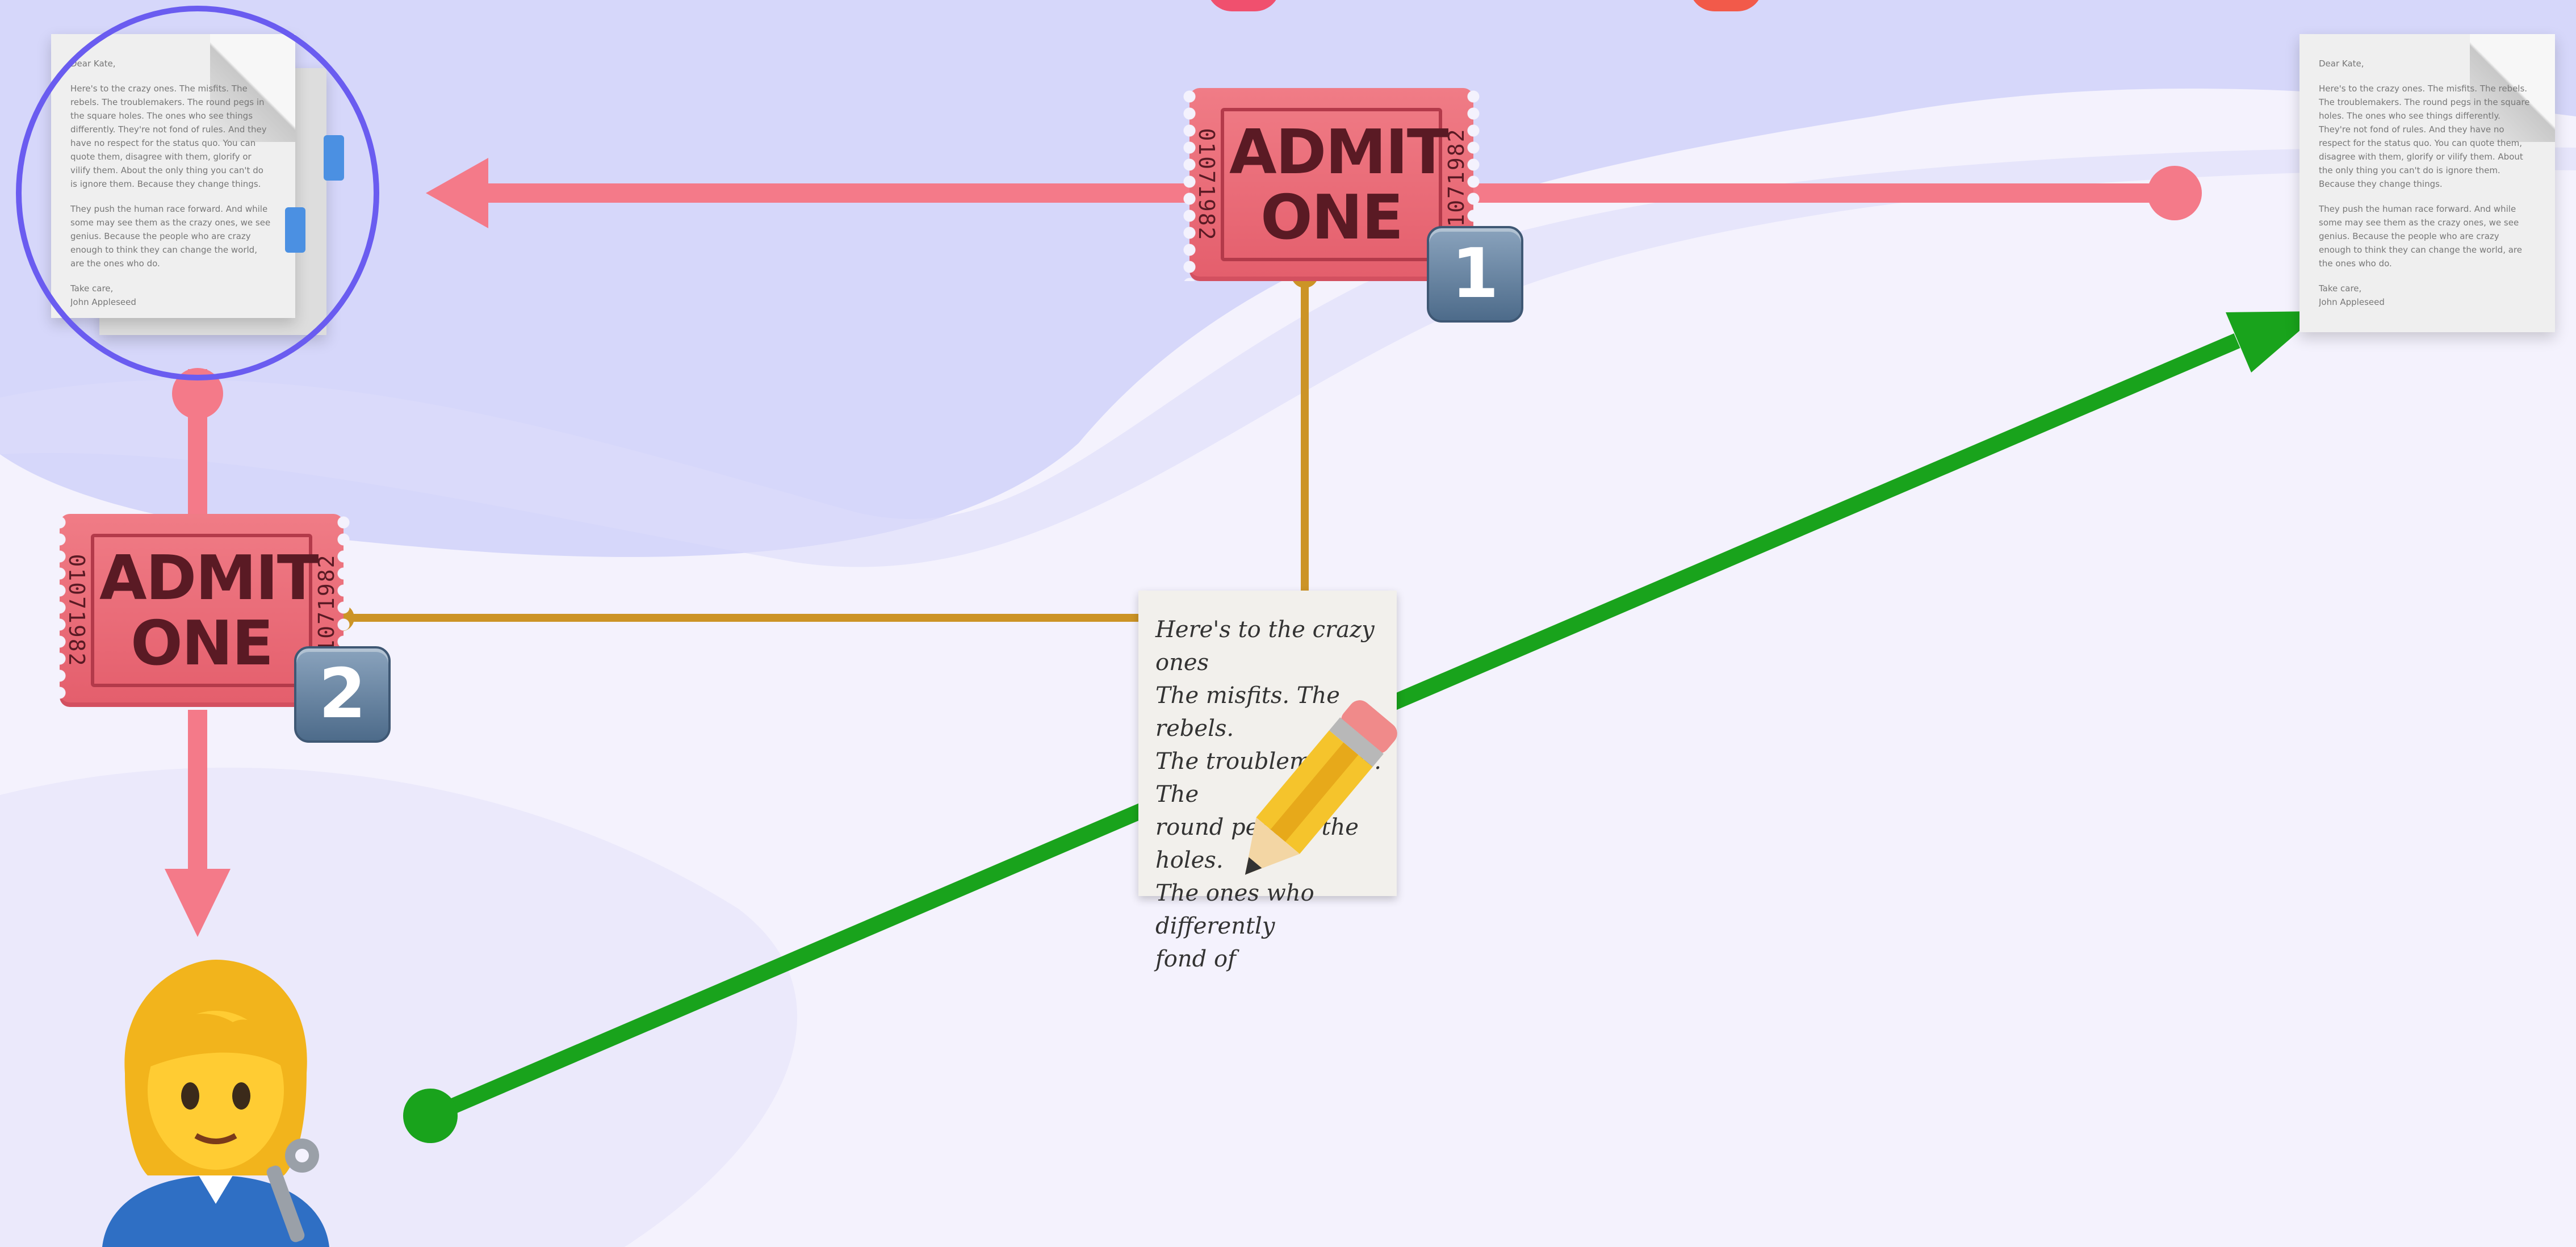  What do you see at coordinates (1339, 152) in the screenshot?
I see `ticket-1-line1: ADMIT` at bounding box center [1339, 152].